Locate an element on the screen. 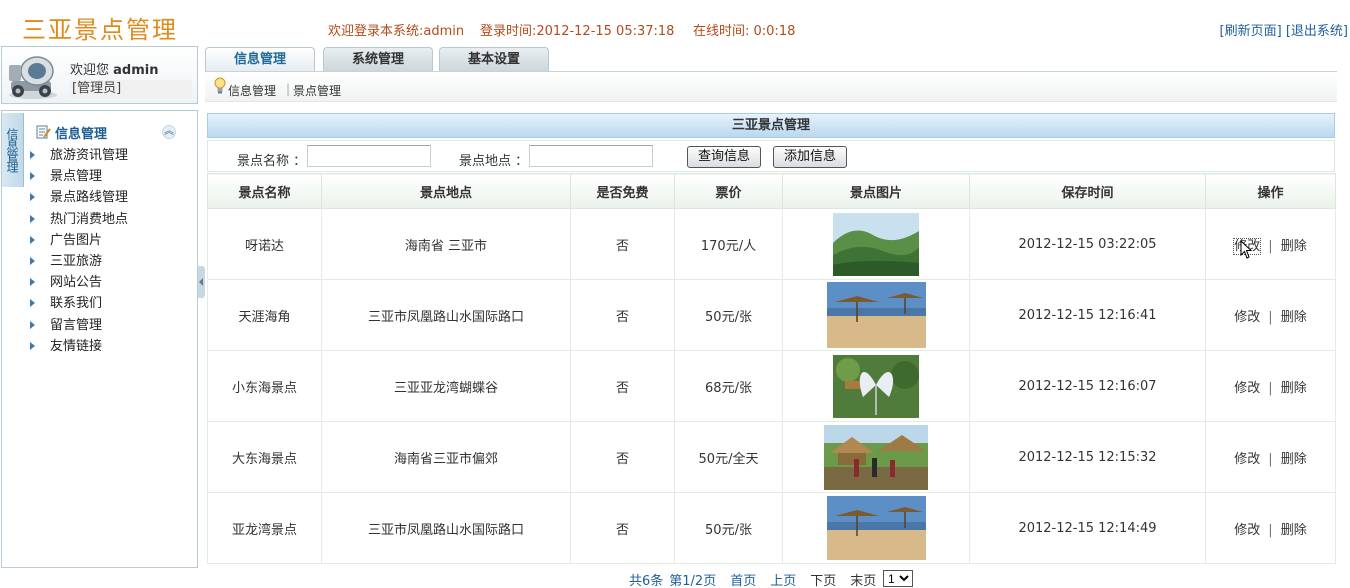 The image size is (1350, 588). mouse-cursor-icon is located at coordinates (1246, 249).